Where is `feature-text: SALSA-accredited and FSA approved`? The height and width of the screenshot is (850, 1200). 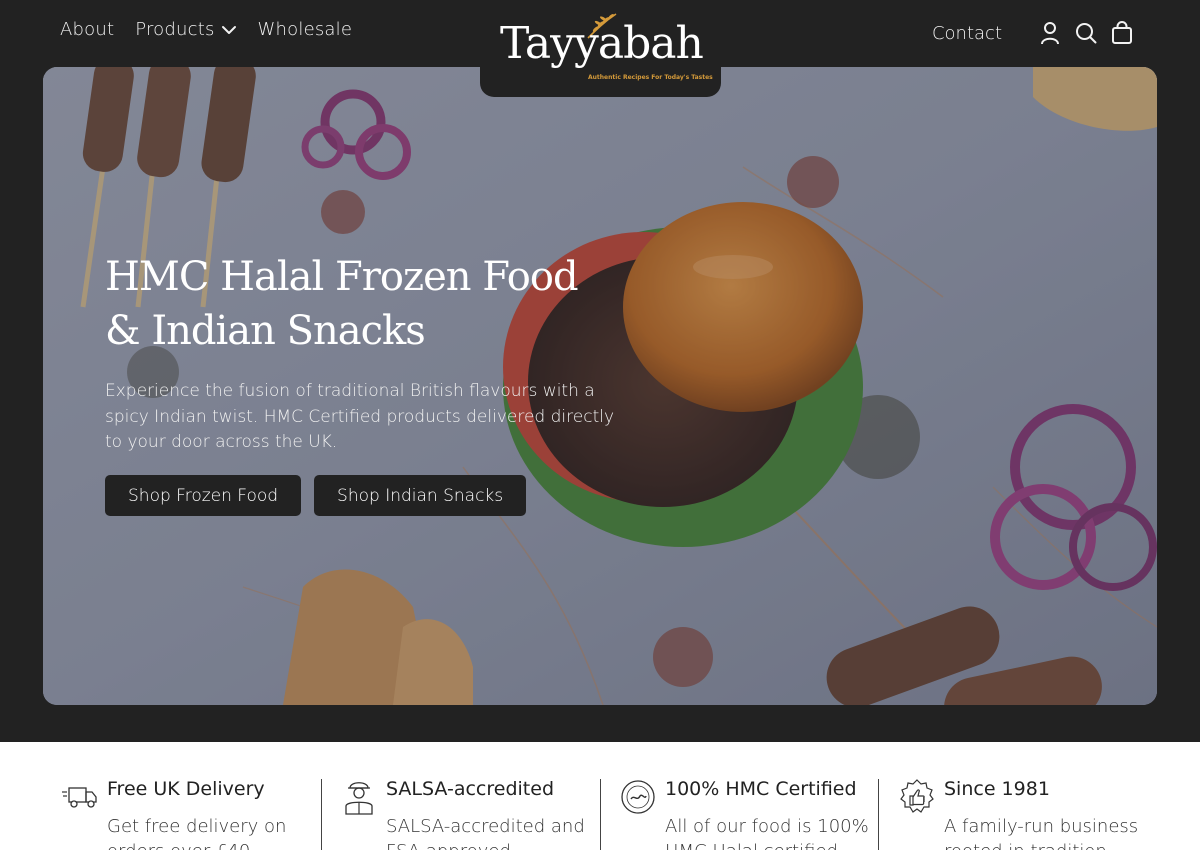 feature-text: SALSA-accredited and FSA approved is located at coordinates (485, 833).